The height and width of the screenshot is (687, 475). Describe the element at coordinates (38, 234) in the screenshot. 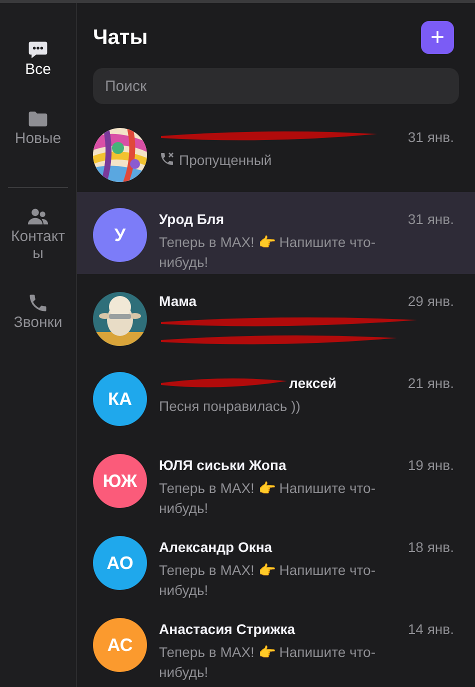

I see `sidebar-tab: Контакты` at that location.